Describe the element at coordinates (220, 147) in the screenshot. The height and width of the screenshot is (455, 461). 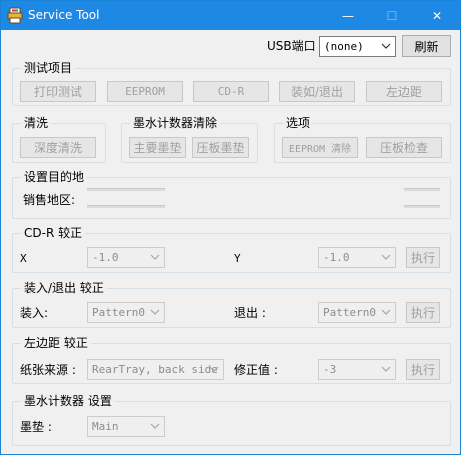
I see `platen-pad-button: 压板墨垫` at that location.